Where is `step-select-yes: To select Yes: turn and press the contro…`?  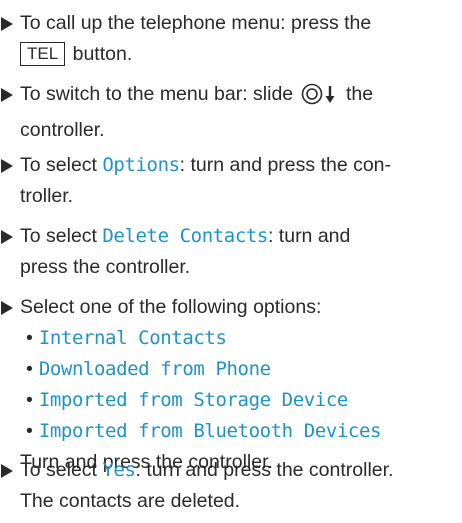
step-select-yes: To select Yes: turn and press the contro… is located at coordinates (230, 486).